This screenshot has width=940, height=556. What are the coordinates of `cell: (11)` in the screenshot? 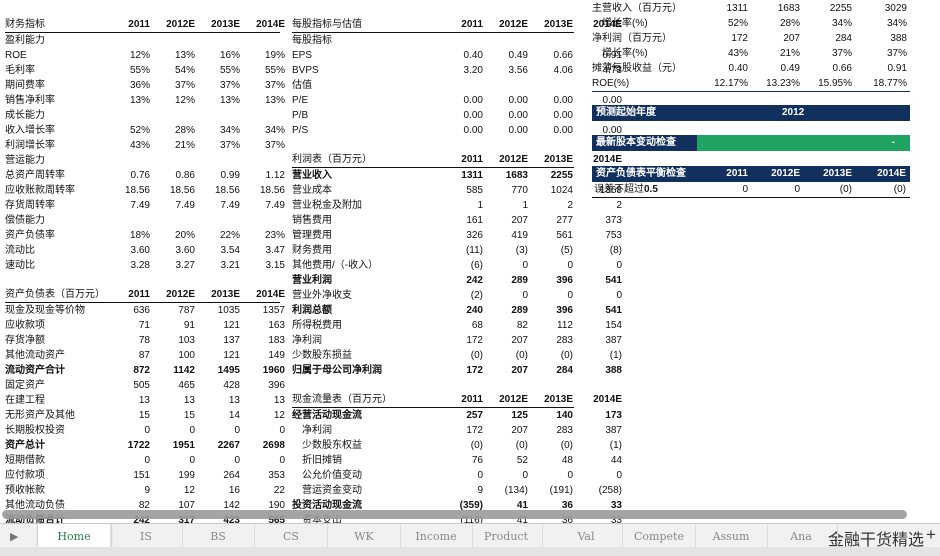 It's located at (458, 250).